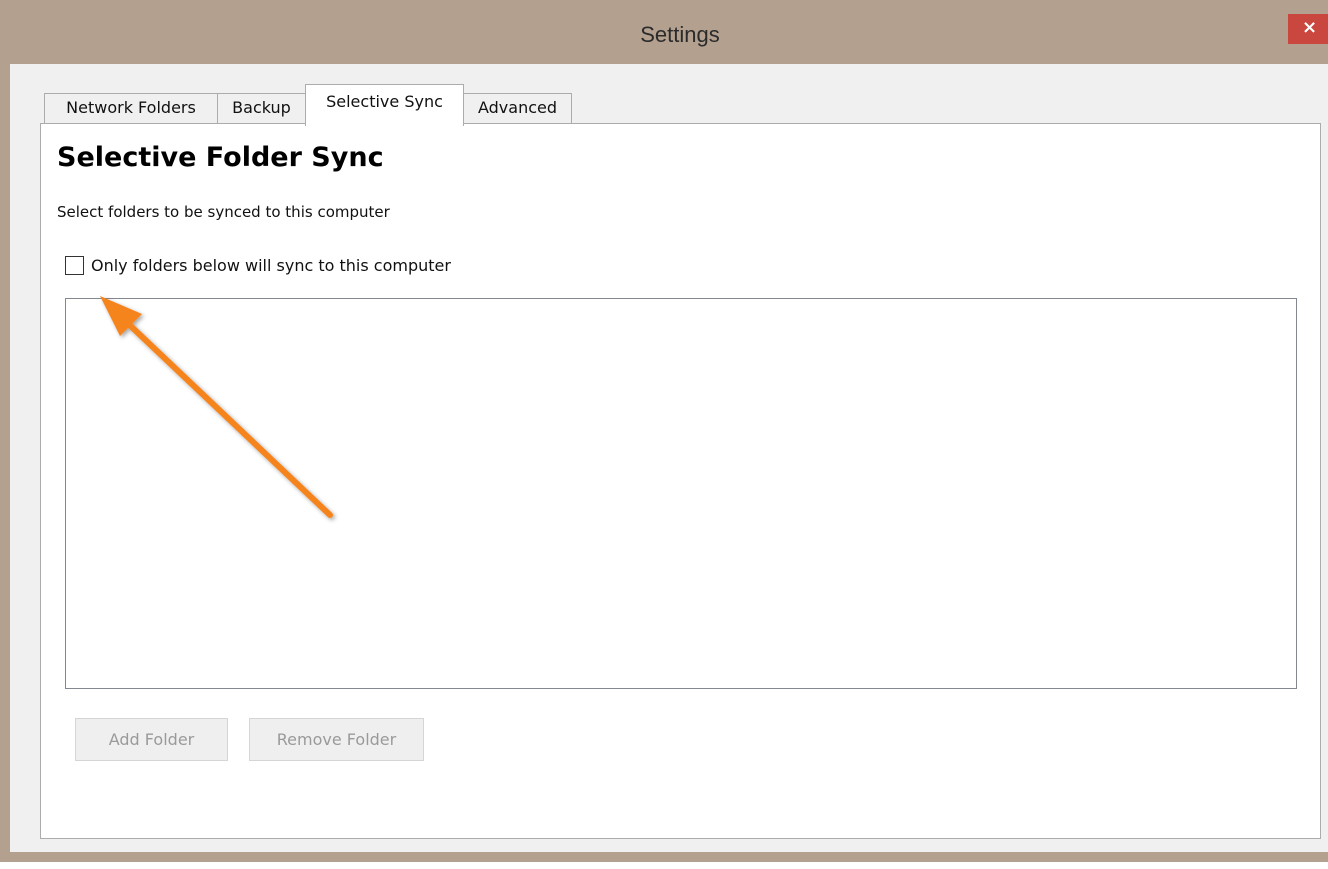  I want to click on page-title: Selective Folder Sync, so click(220, 157).